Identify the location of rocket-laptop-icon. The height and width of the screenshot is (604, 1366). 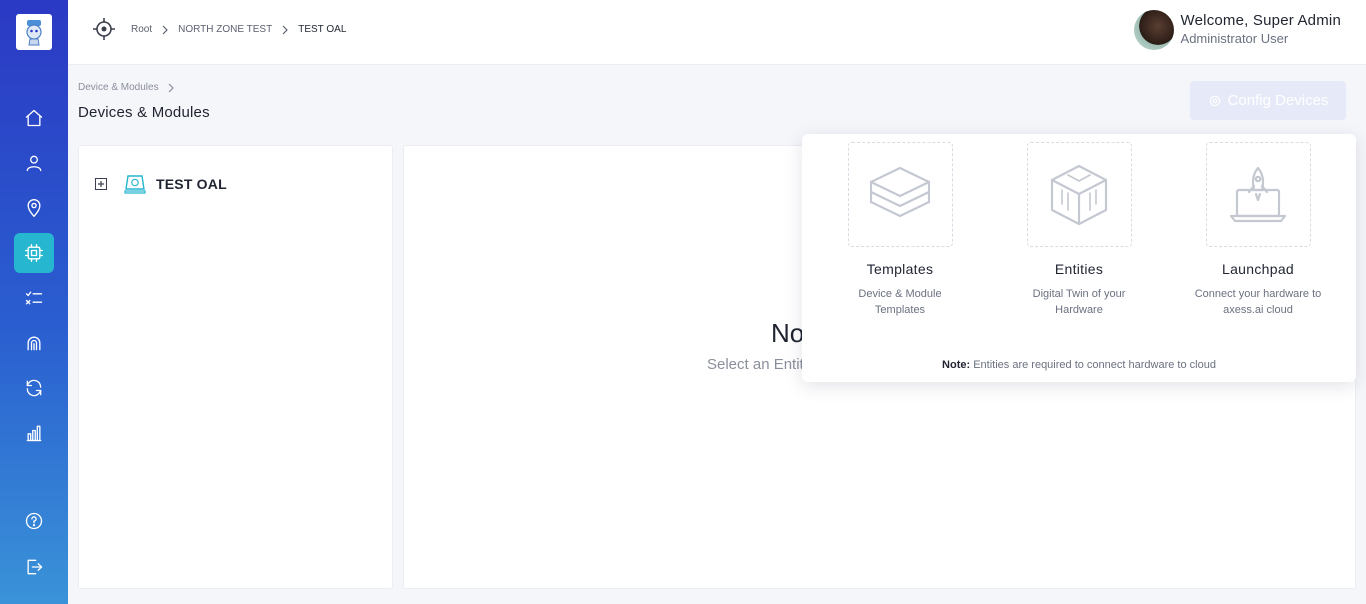
(1258, 194).